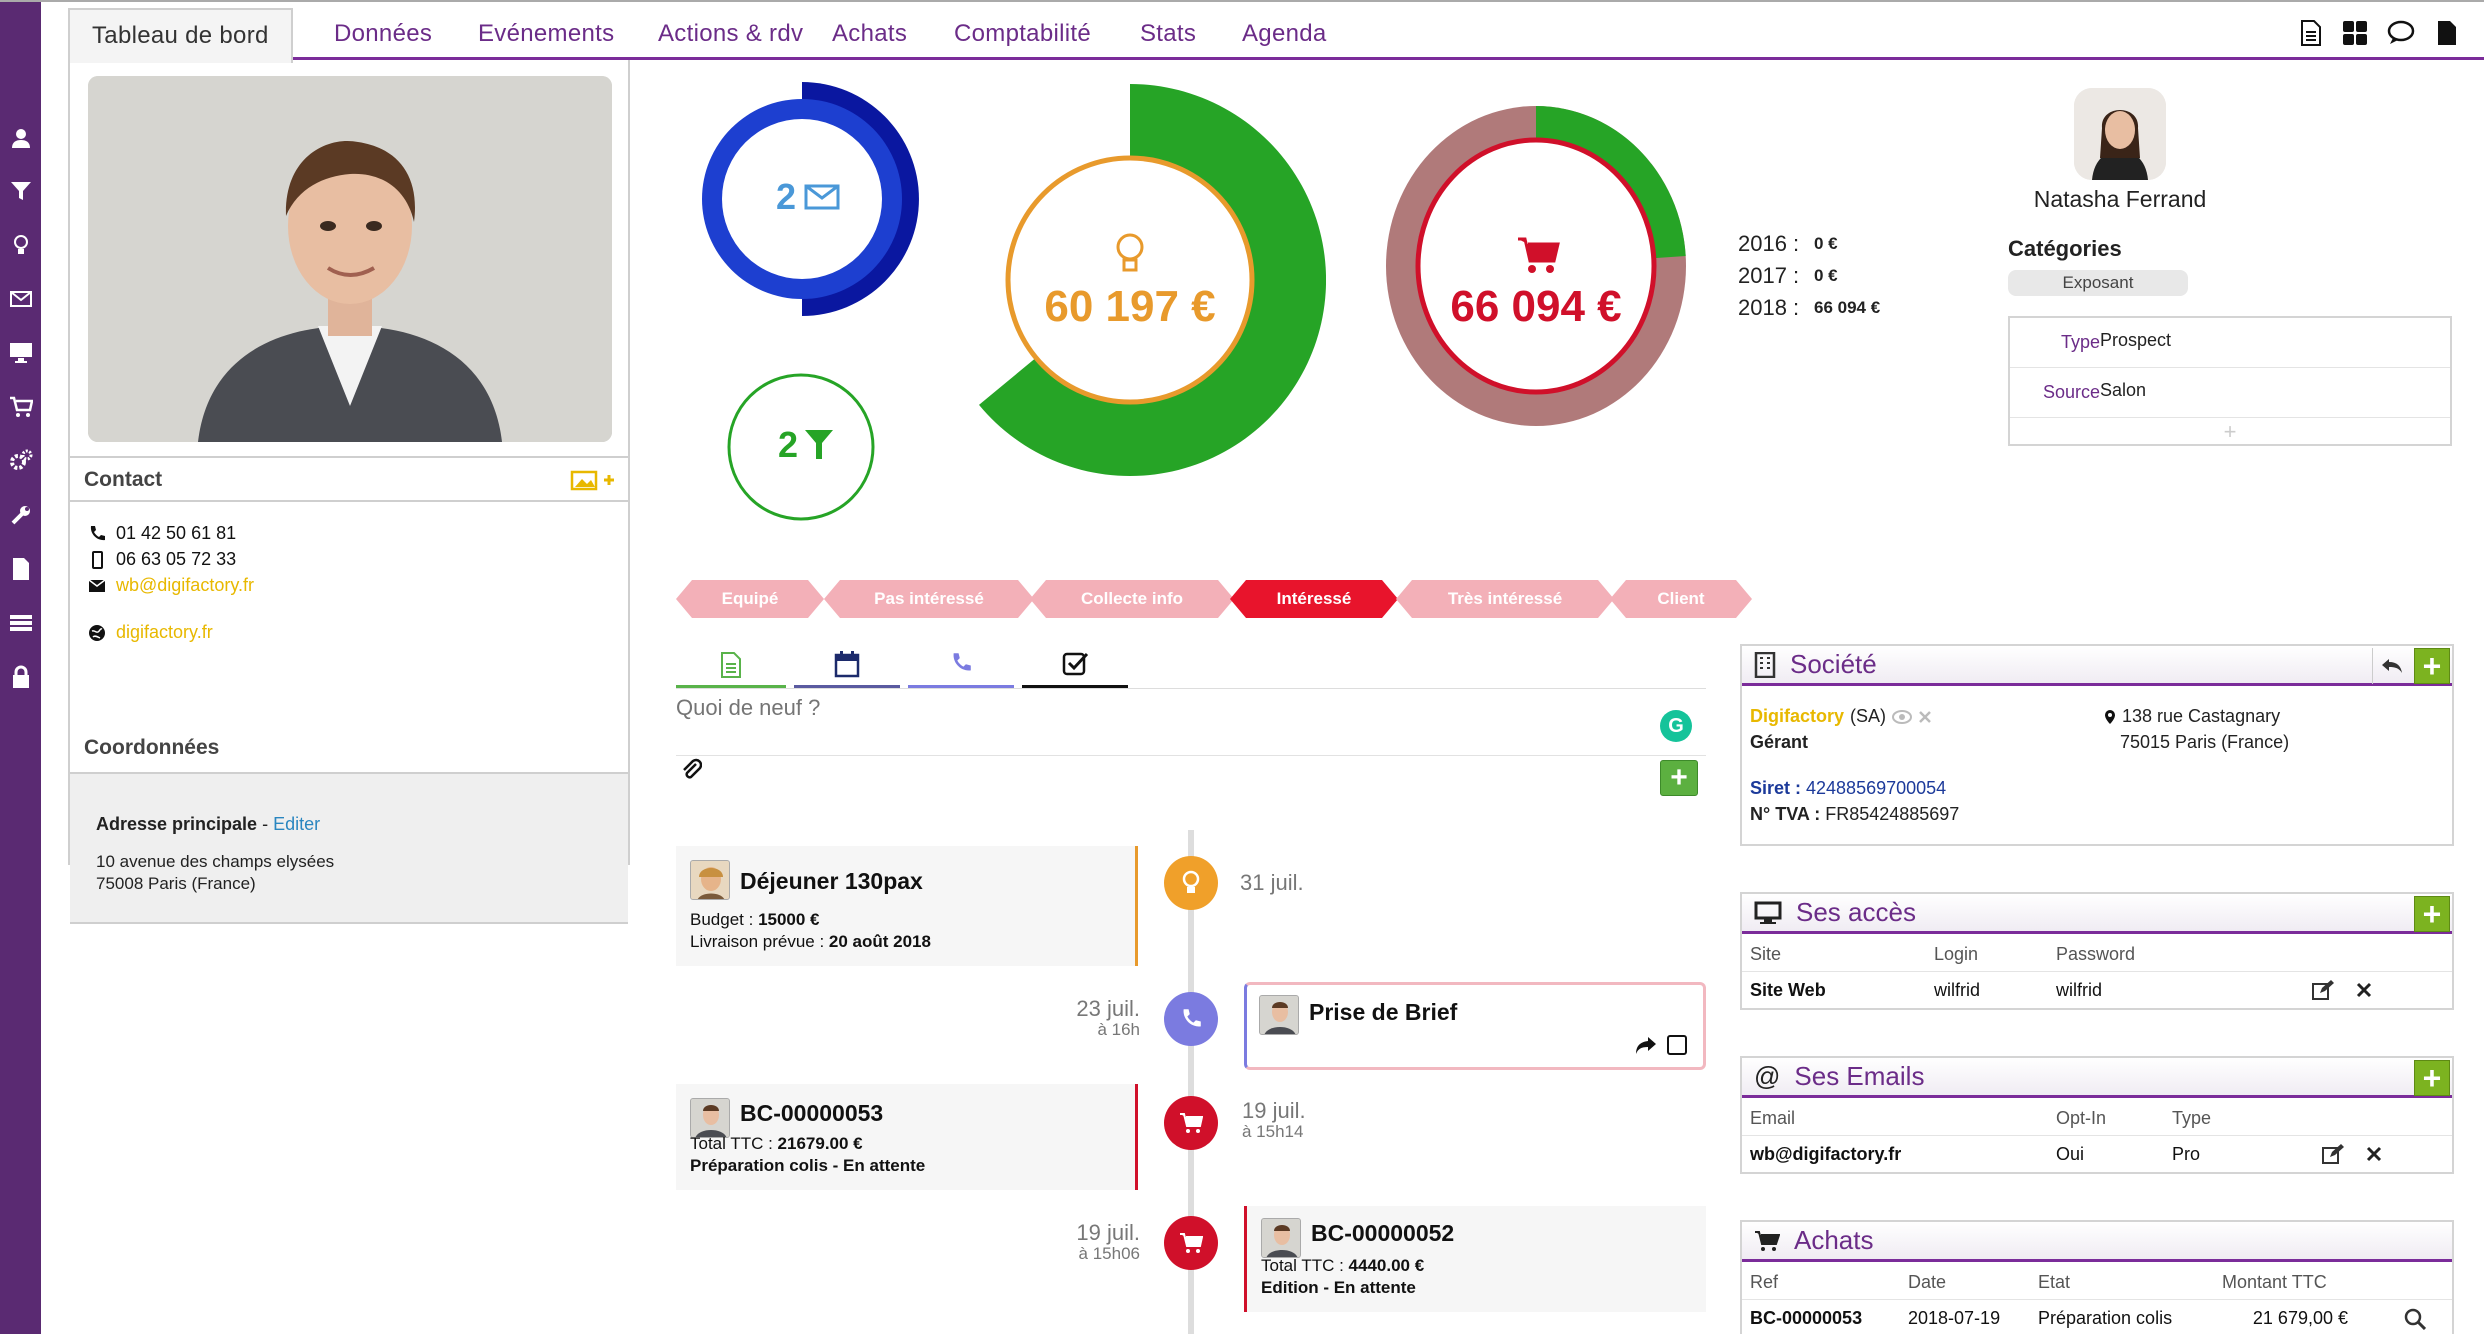 This screenshot has width=2484, height=1334. What do you see at coordinates (1130, 279) in the screenshot?
I see `opportunities-donut` at bounding box center [1130, 279].